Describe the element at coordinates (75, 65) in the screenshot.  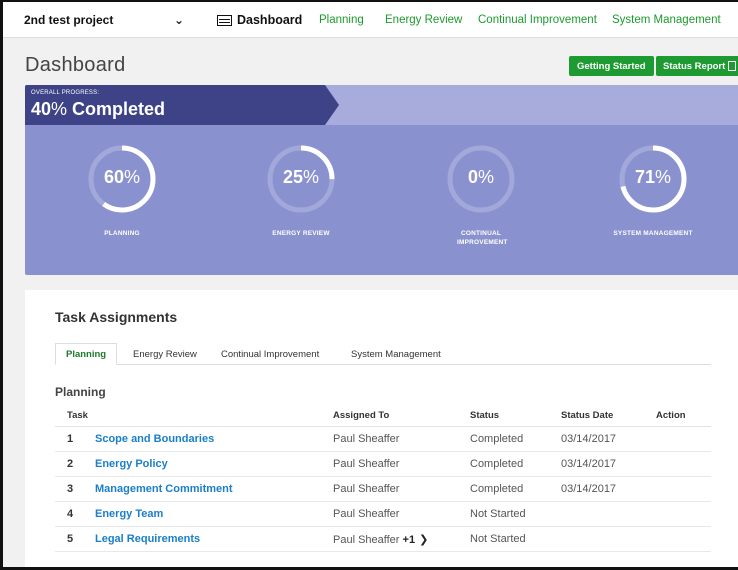
I see `page-title: Dashboard` at that location.